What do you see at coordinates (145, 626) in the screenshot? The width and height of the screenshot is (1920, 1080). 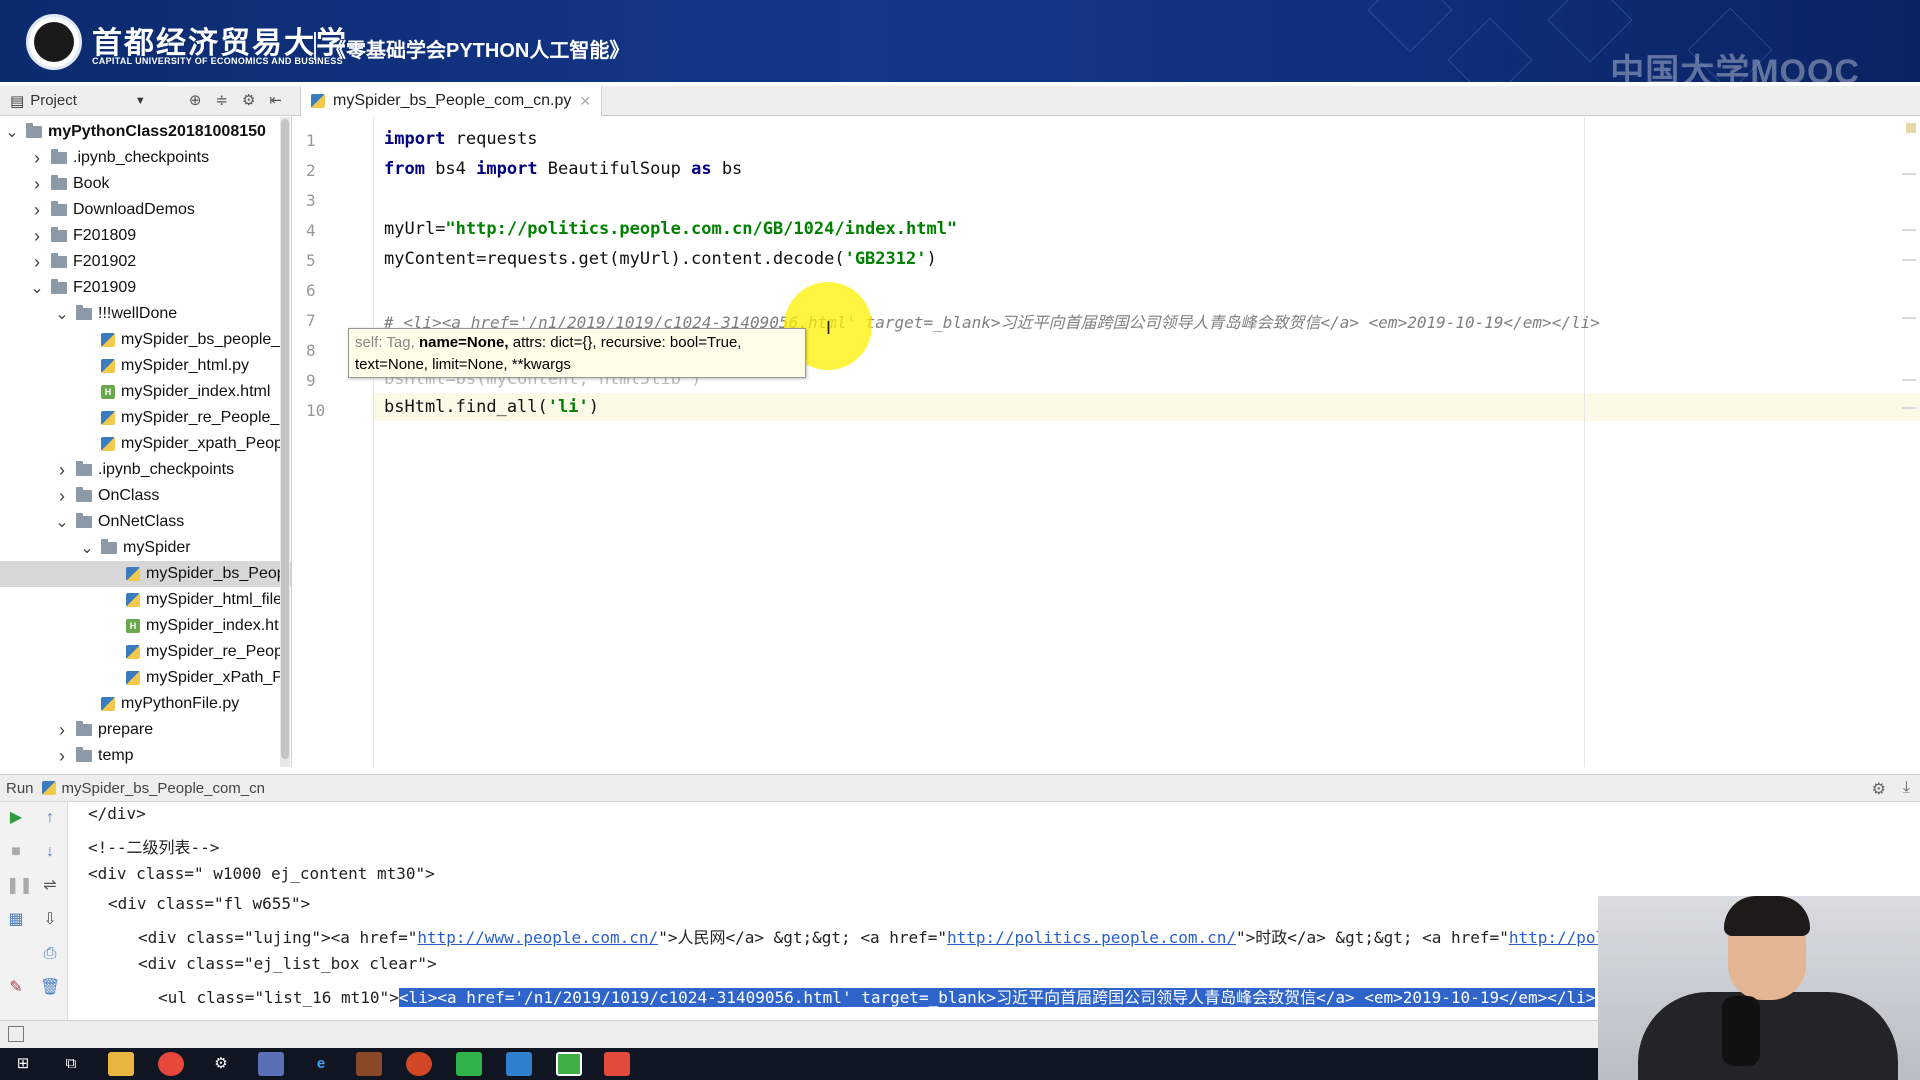 I see `tree-file: HmySpider_index.ht` at bounding box center [145, 626].